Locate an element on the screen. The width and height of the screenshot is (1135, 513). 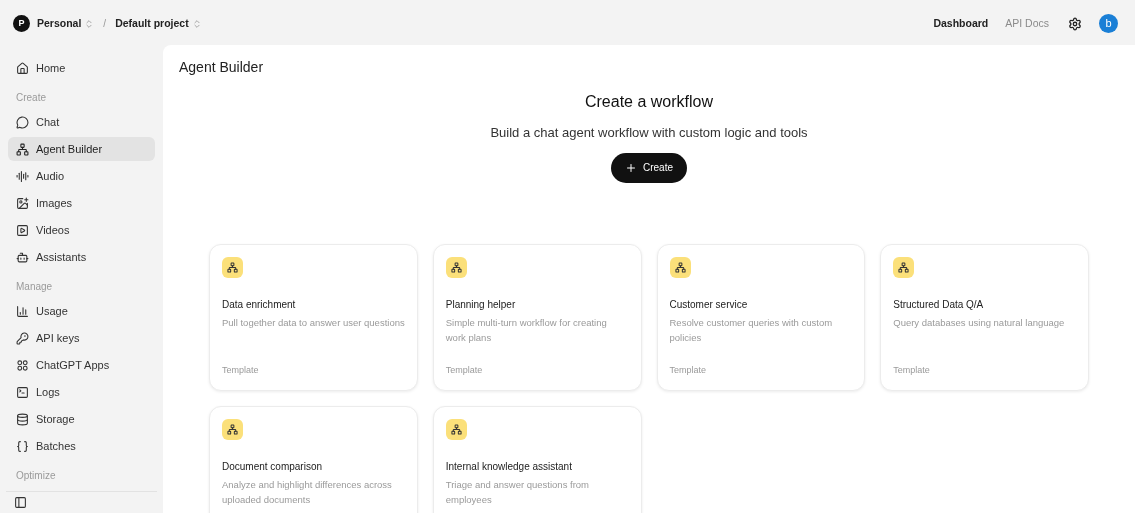
home-icon is located at coordinates (22, 68).